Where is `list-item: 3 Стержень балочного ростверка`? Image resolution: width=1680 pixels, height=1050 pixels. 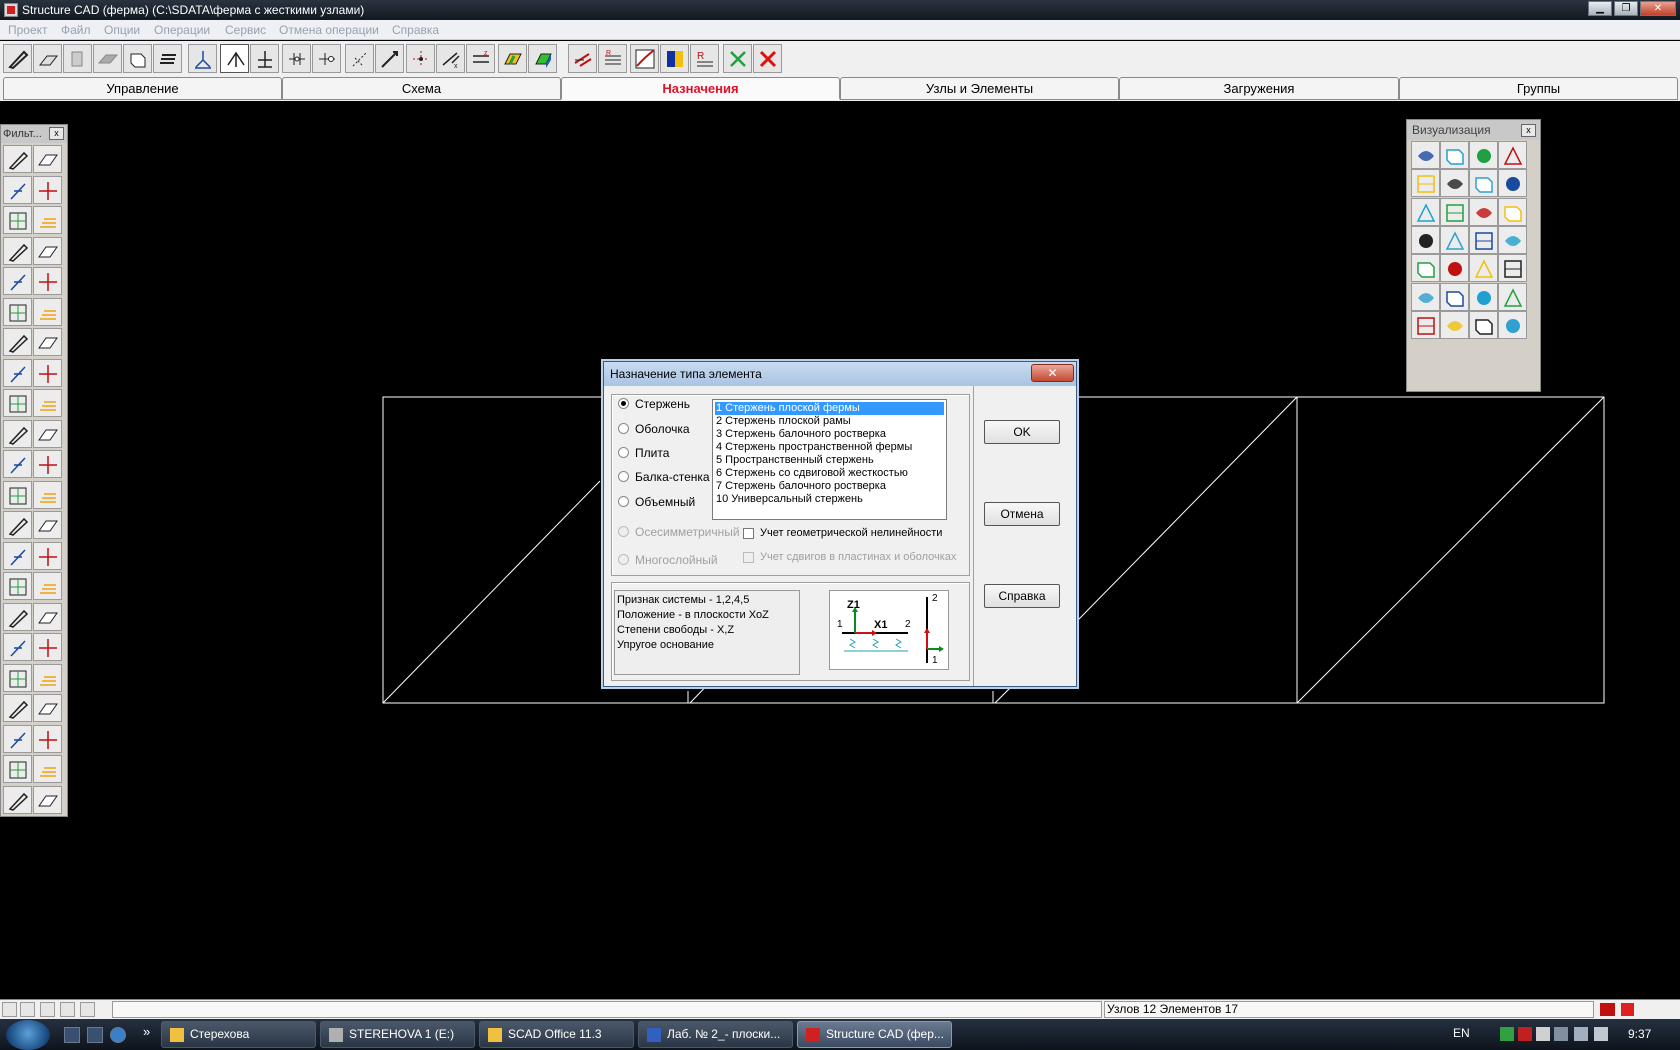
list-item: 3 Стержень балочного ростверка is located at coordinates (829, 434).